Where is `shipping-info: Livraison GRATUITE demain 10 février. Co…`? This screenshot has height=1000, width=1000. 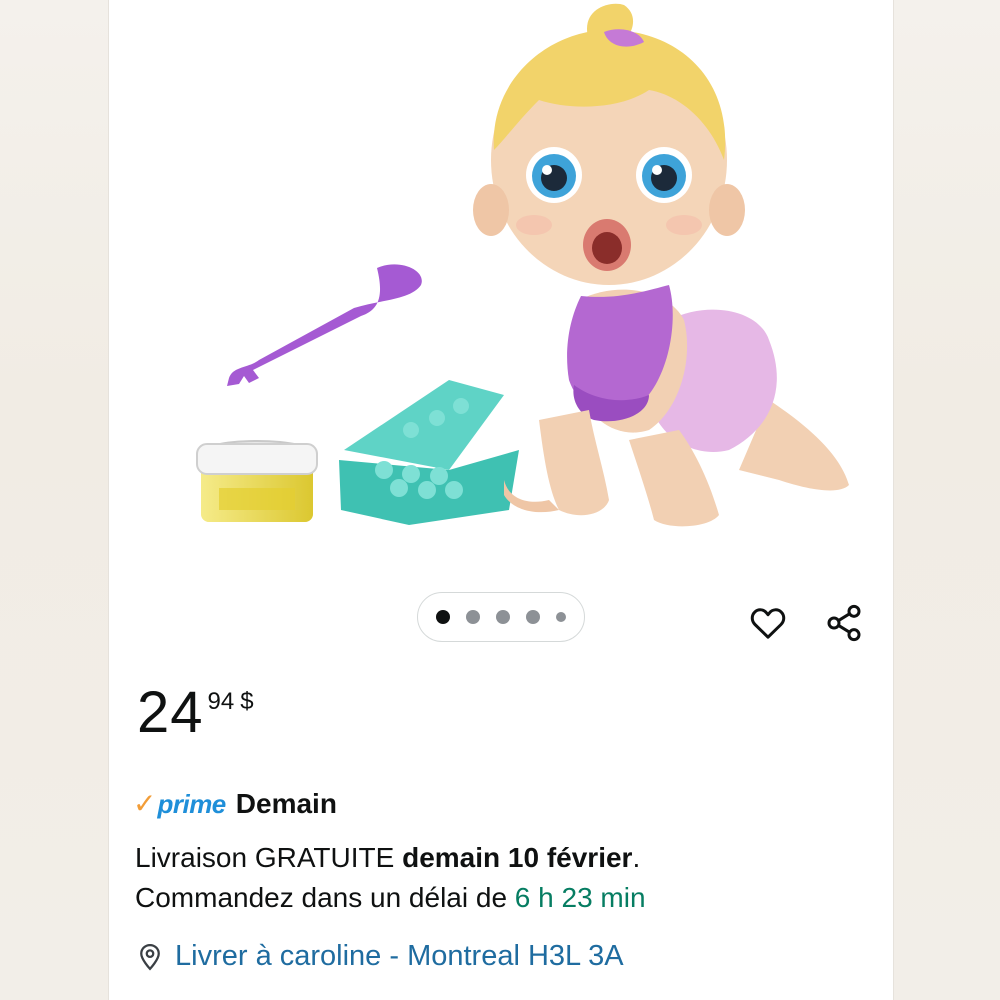 shipping-info: Livraison GRATUITE demain 10 février. Co… is located at coordinates (505, 878).